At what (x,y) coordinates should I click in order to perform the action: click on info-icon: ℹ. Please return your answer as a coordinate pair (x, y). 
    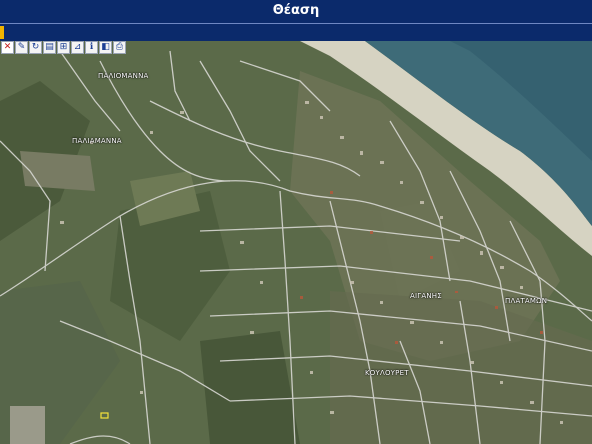
    Looking at the image, I should click on (91, 47).